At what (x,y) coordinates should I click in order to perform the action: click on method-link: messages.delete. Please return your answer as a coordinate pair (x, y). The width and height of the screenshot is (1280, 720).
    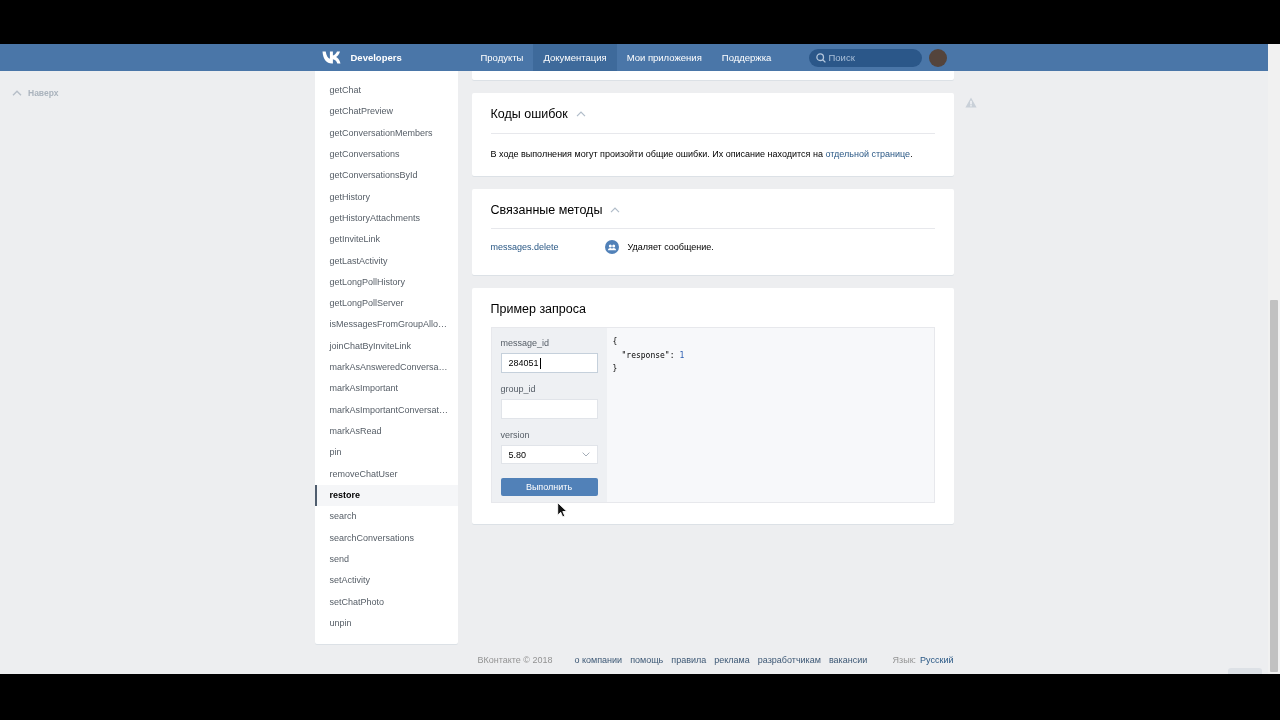
    Looking at the image, I should click on (547, 247).